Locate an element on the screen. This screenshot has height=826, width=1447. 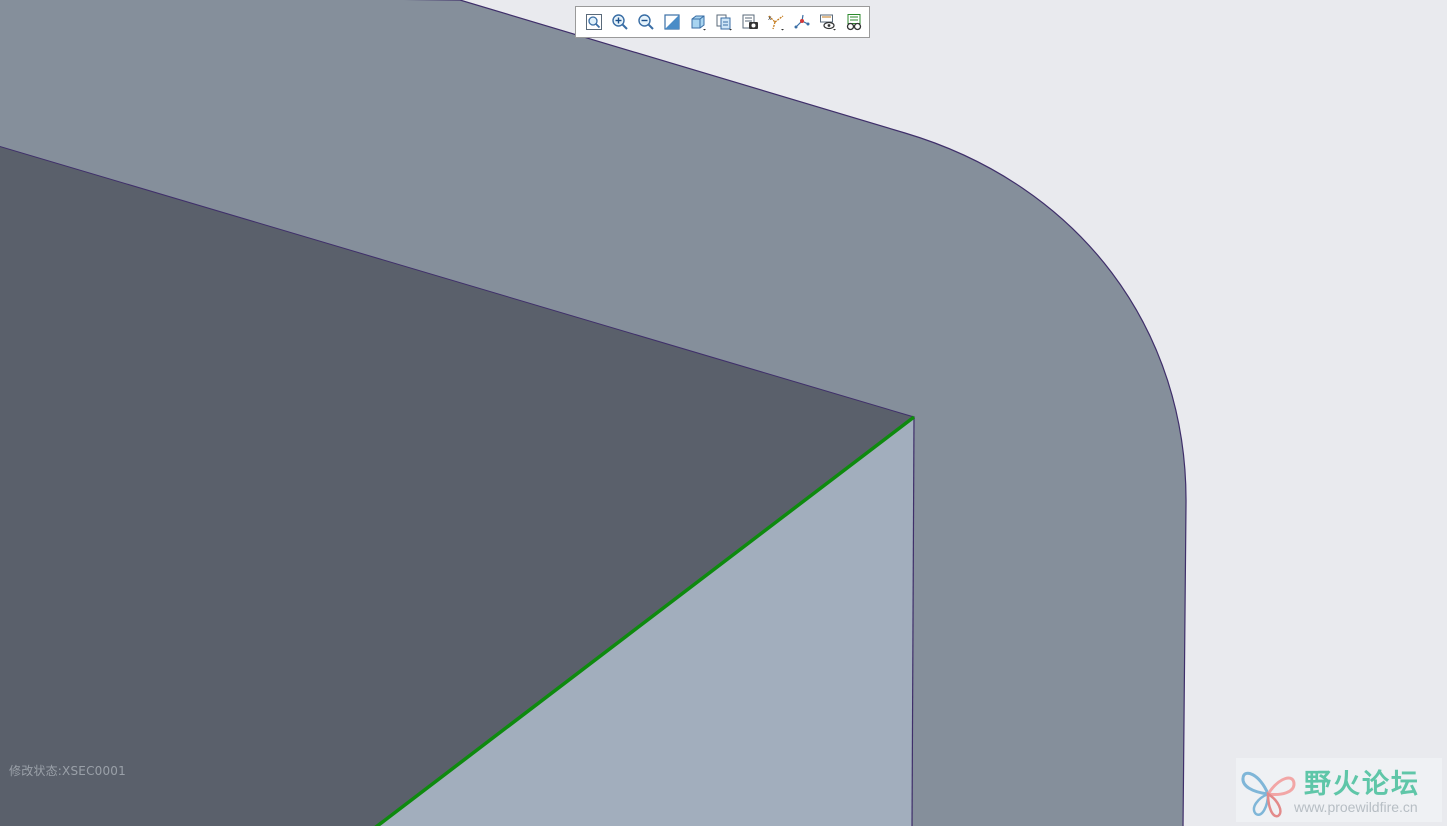
display-style-button is located at coordinates (698, 22).